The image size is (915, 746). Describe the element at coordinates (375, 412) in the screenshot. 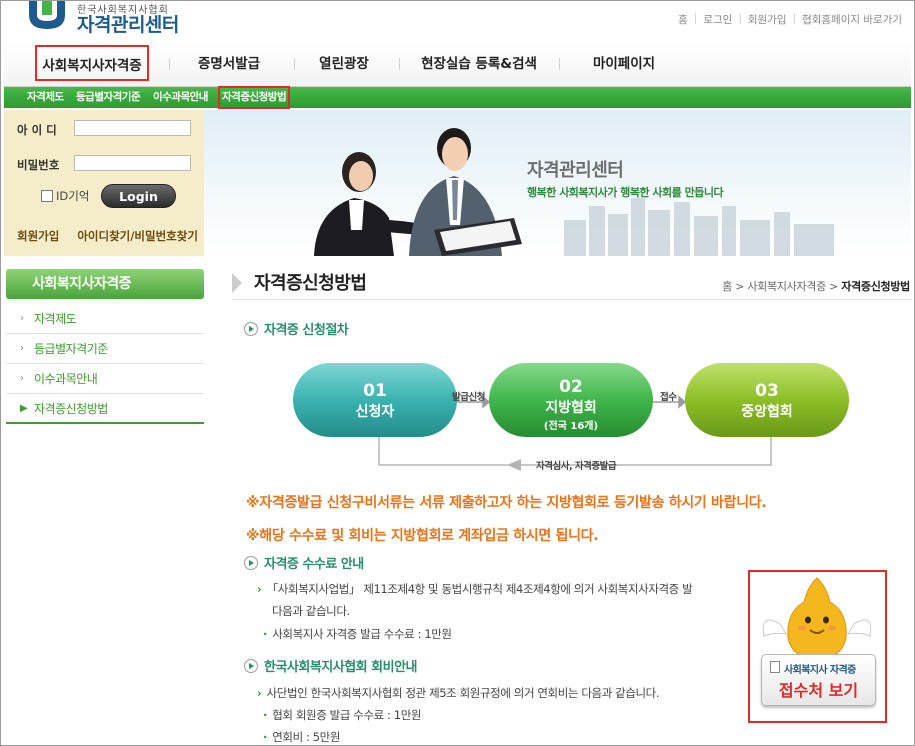

I see `step-label: 신청자` at that location.